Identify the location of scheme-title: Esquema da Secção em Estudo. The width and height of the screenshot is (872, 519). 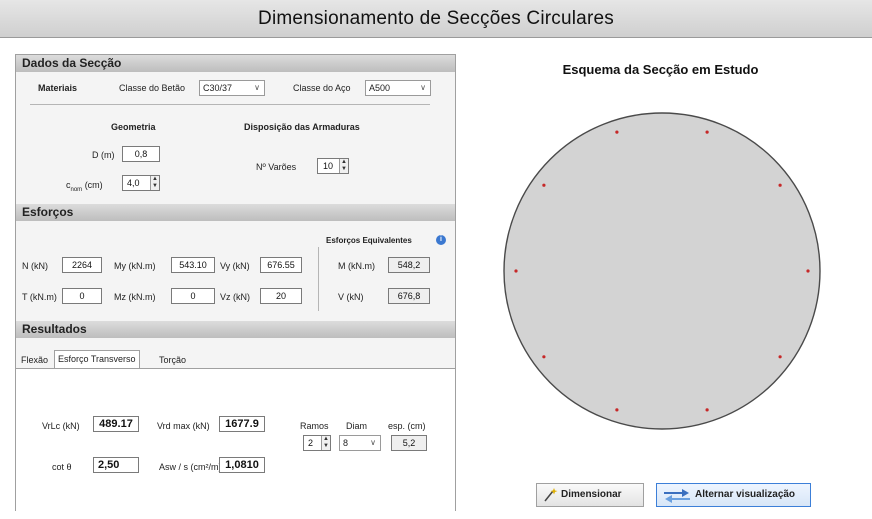
(660, 69).